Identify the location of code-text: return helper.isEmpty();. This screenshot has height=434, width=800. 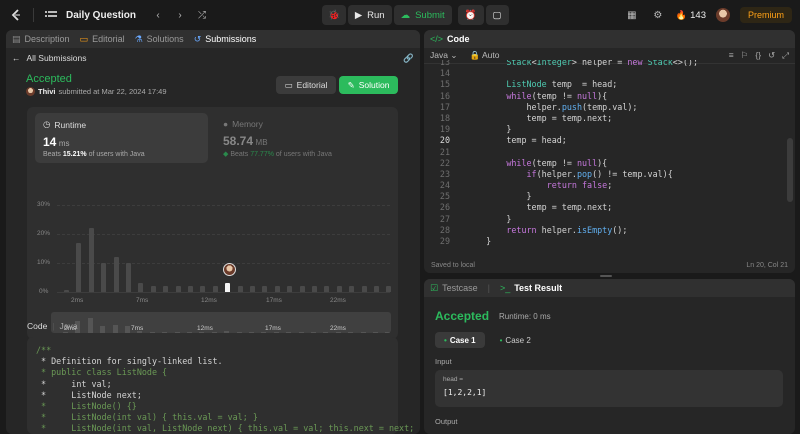
(567, 229).